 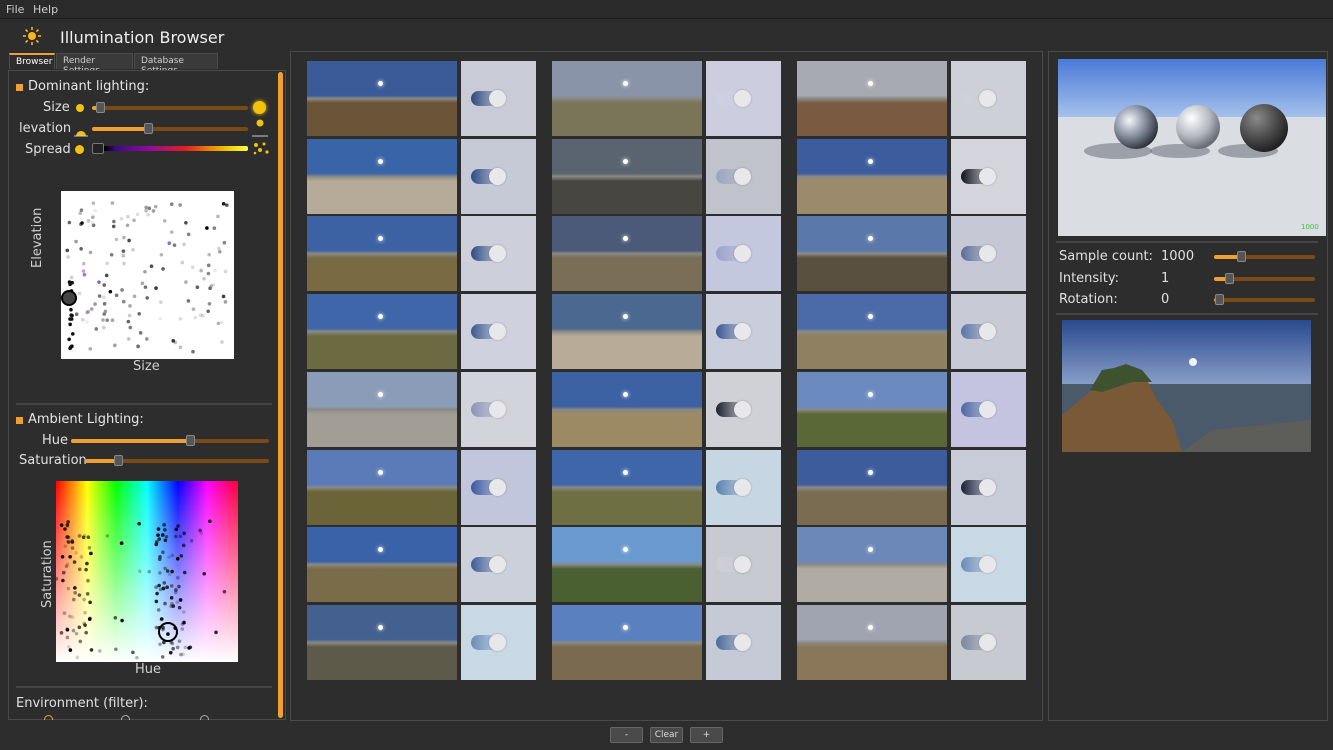 I want to click on add-button: +, so click(x=706, y=735).